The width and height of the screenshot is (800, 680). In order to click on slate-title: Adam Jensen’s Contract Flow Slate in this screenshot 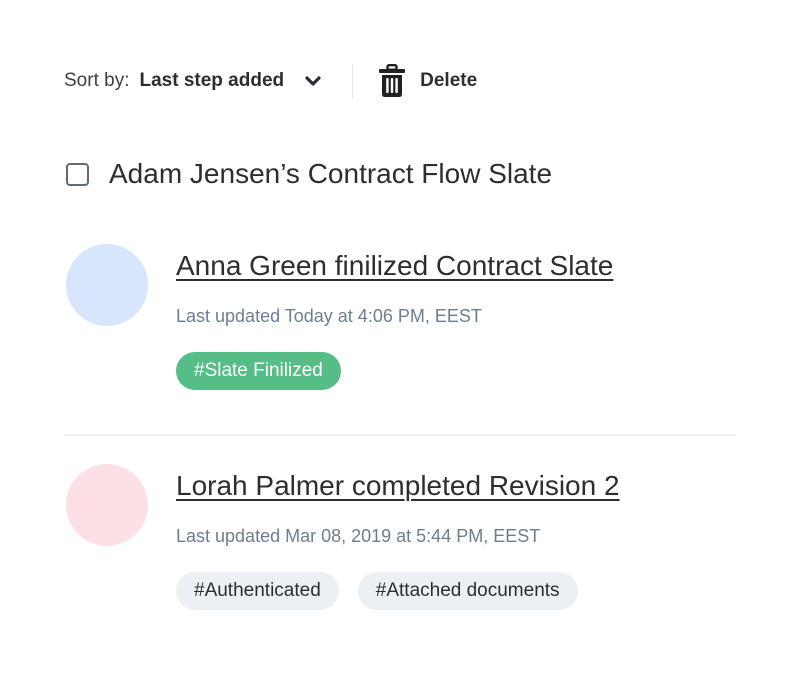, I will do `click(331, 173)`.